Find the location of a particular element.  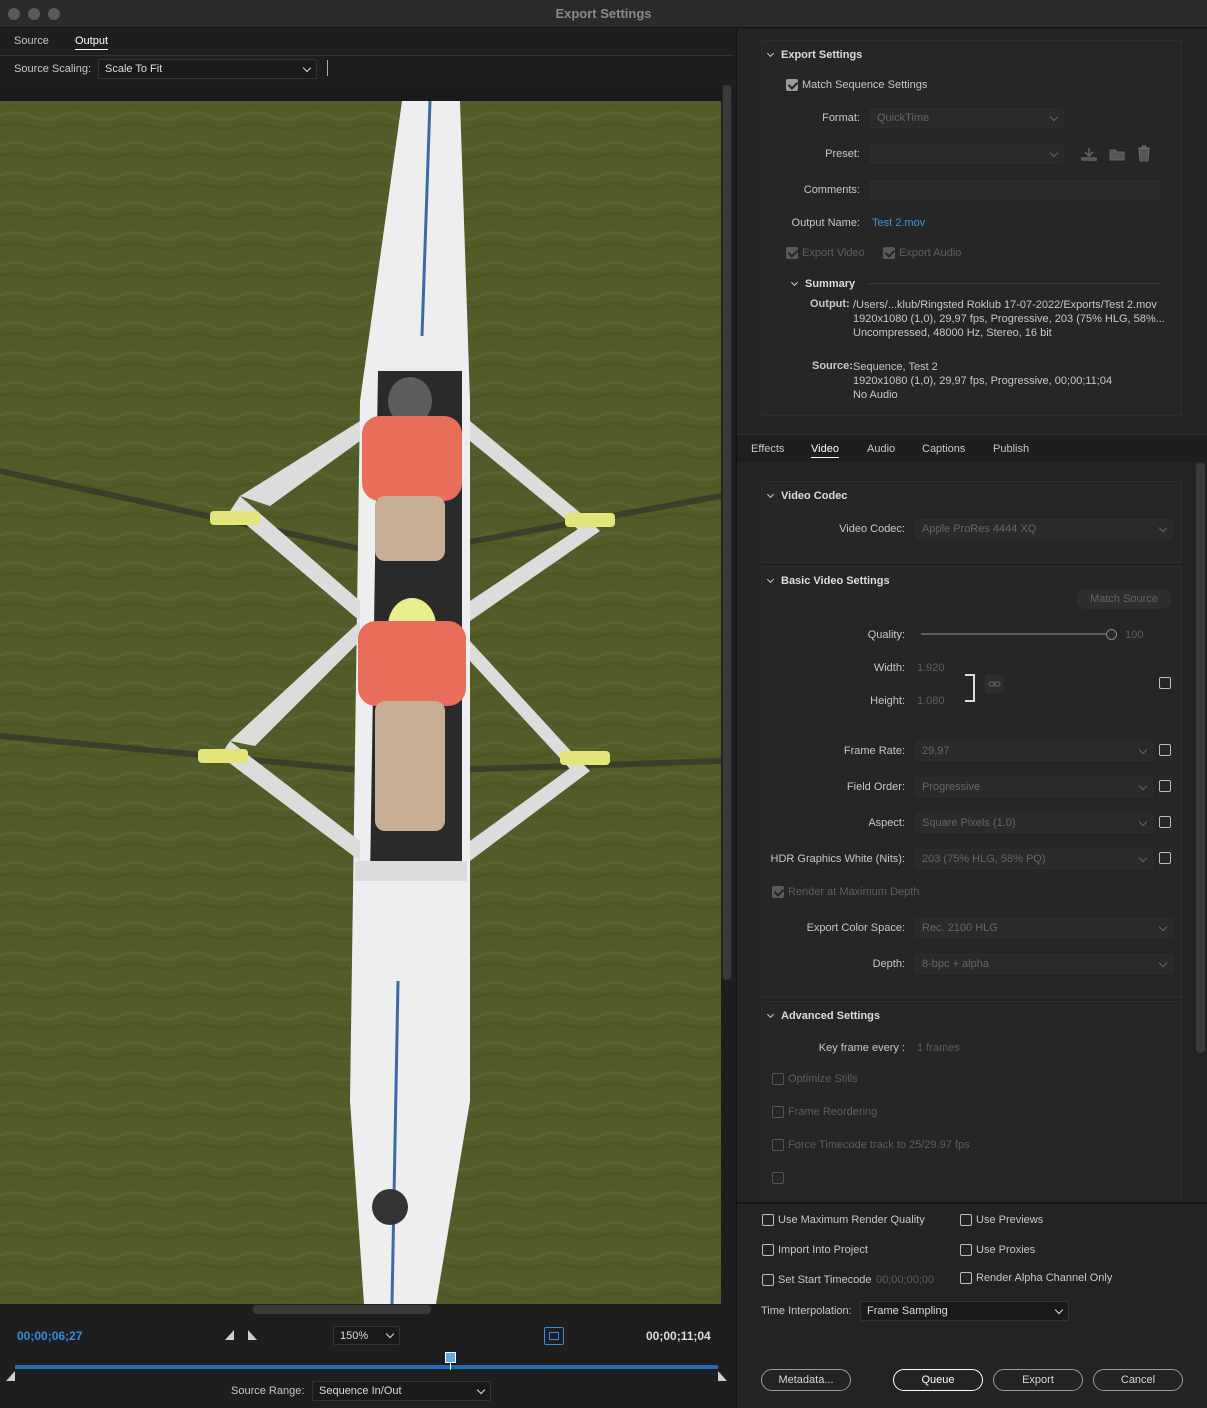

export-button: Export is located at coordinates (1038, 1380).